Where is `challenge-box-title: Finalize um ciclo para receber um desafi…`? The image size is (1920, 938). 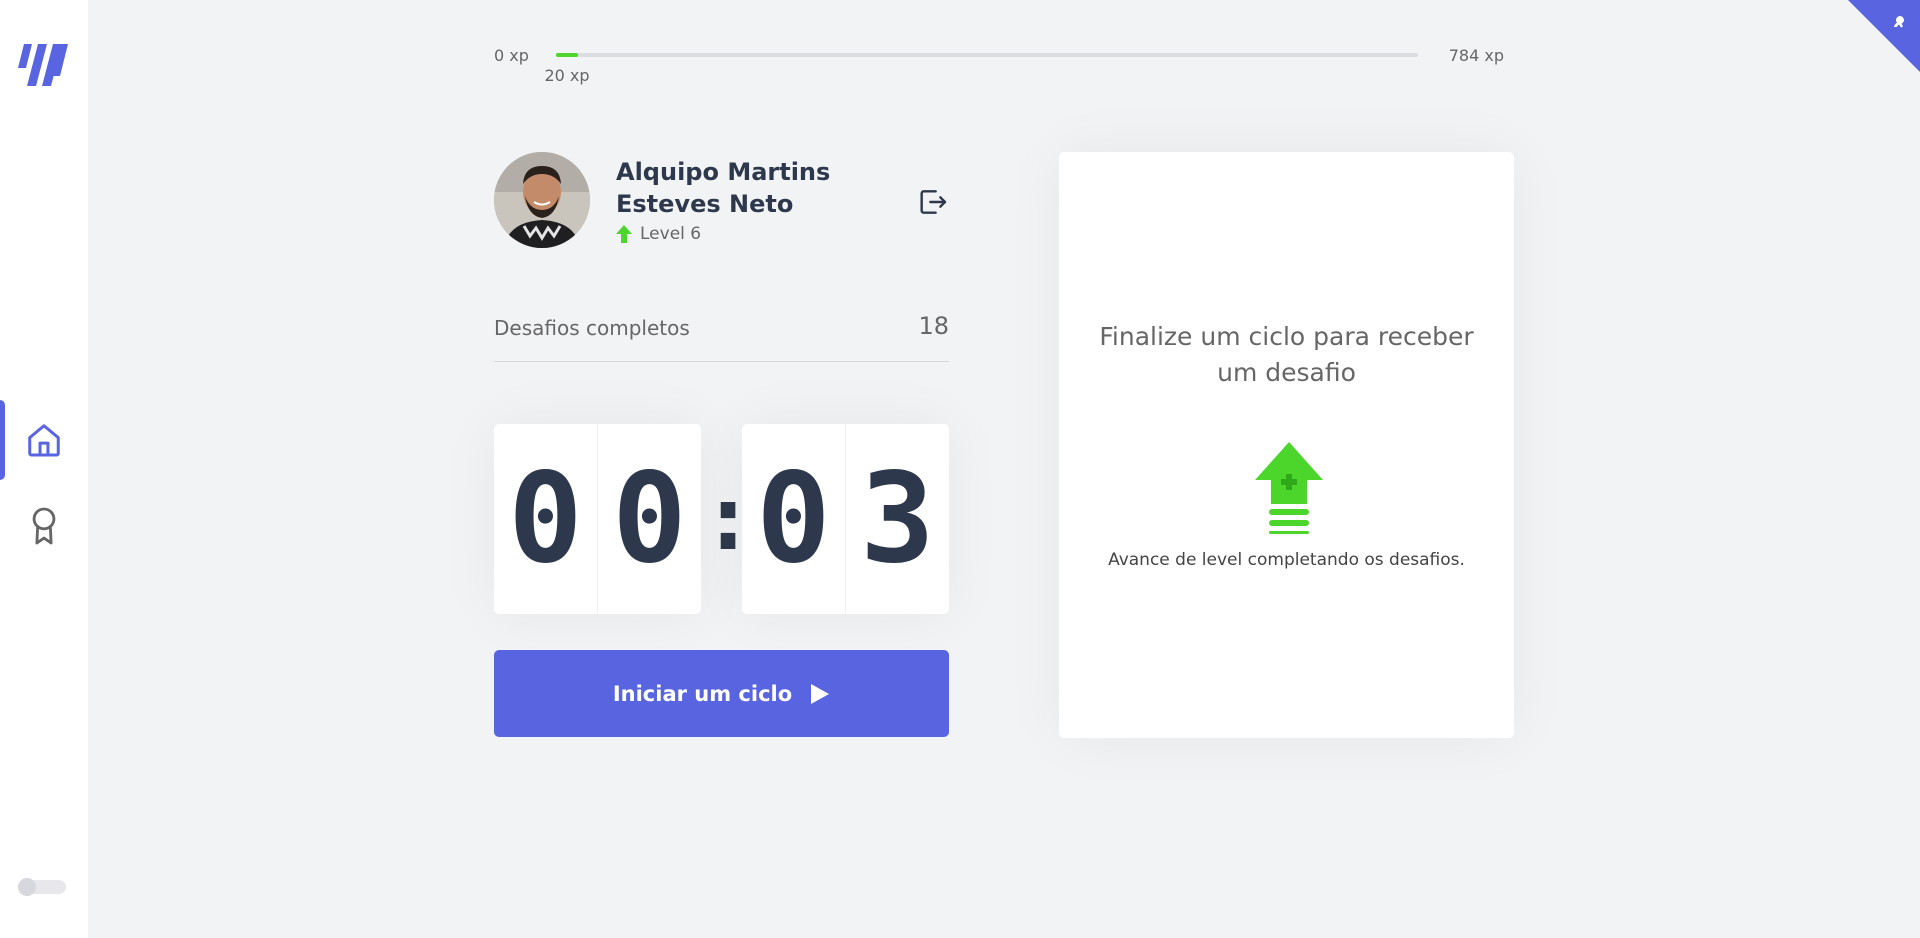 challenge-box-title: Finalize um ciclo para receber um desafi… is located at coordinates (1286, 354).